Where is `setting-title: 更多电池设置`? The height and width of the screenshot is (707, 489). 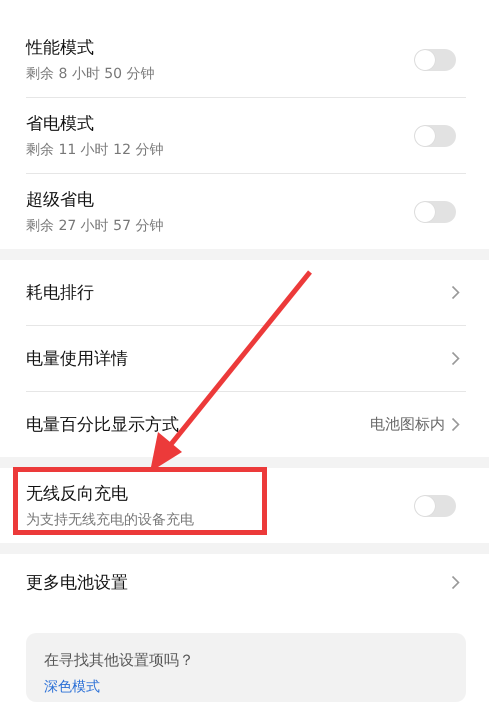 setting-title: 更多电池设置 is located at coordinates (77, 583).